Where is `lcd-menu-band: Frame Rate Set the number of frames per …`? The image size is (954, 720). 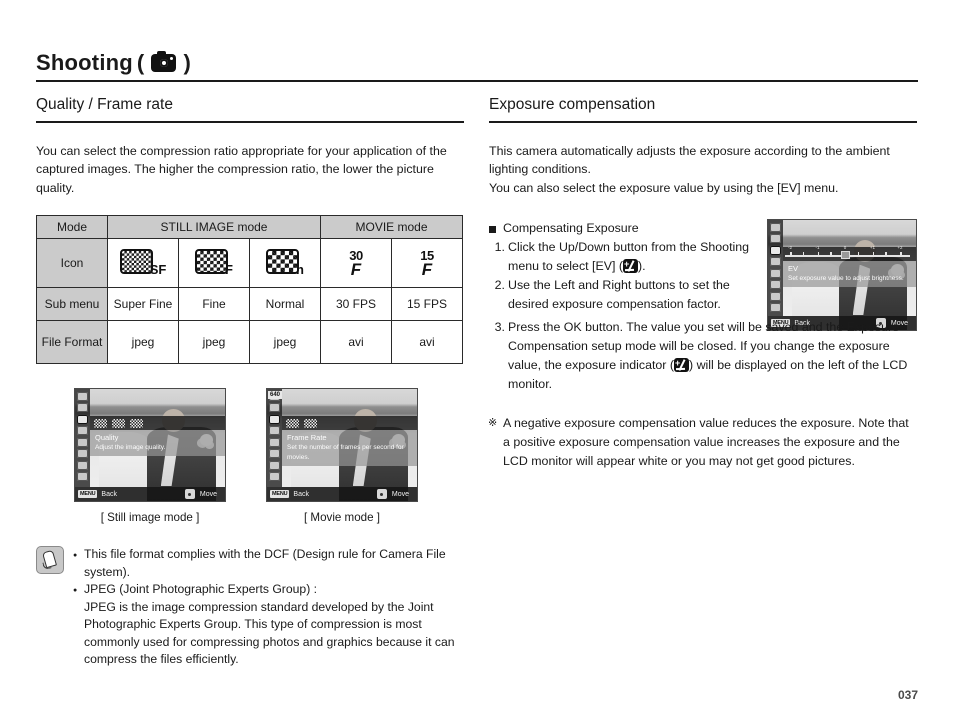 lcd-menu-band: Frame Rate Set the number of frames per … is located at coordinates (349, 448).